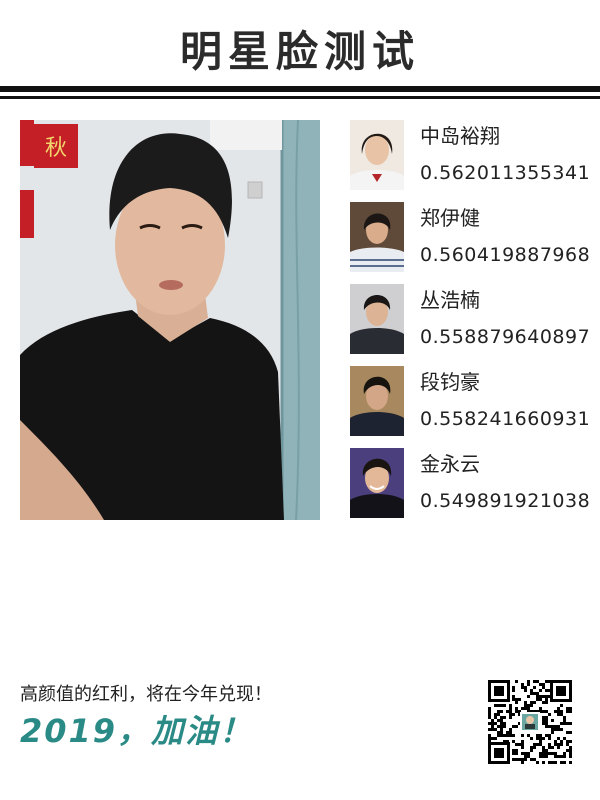 This screenshot has width=600, height=800. Describe the element at coordinates (56, 148) in the screenshot. I see `banner-text: 秋` at that location.